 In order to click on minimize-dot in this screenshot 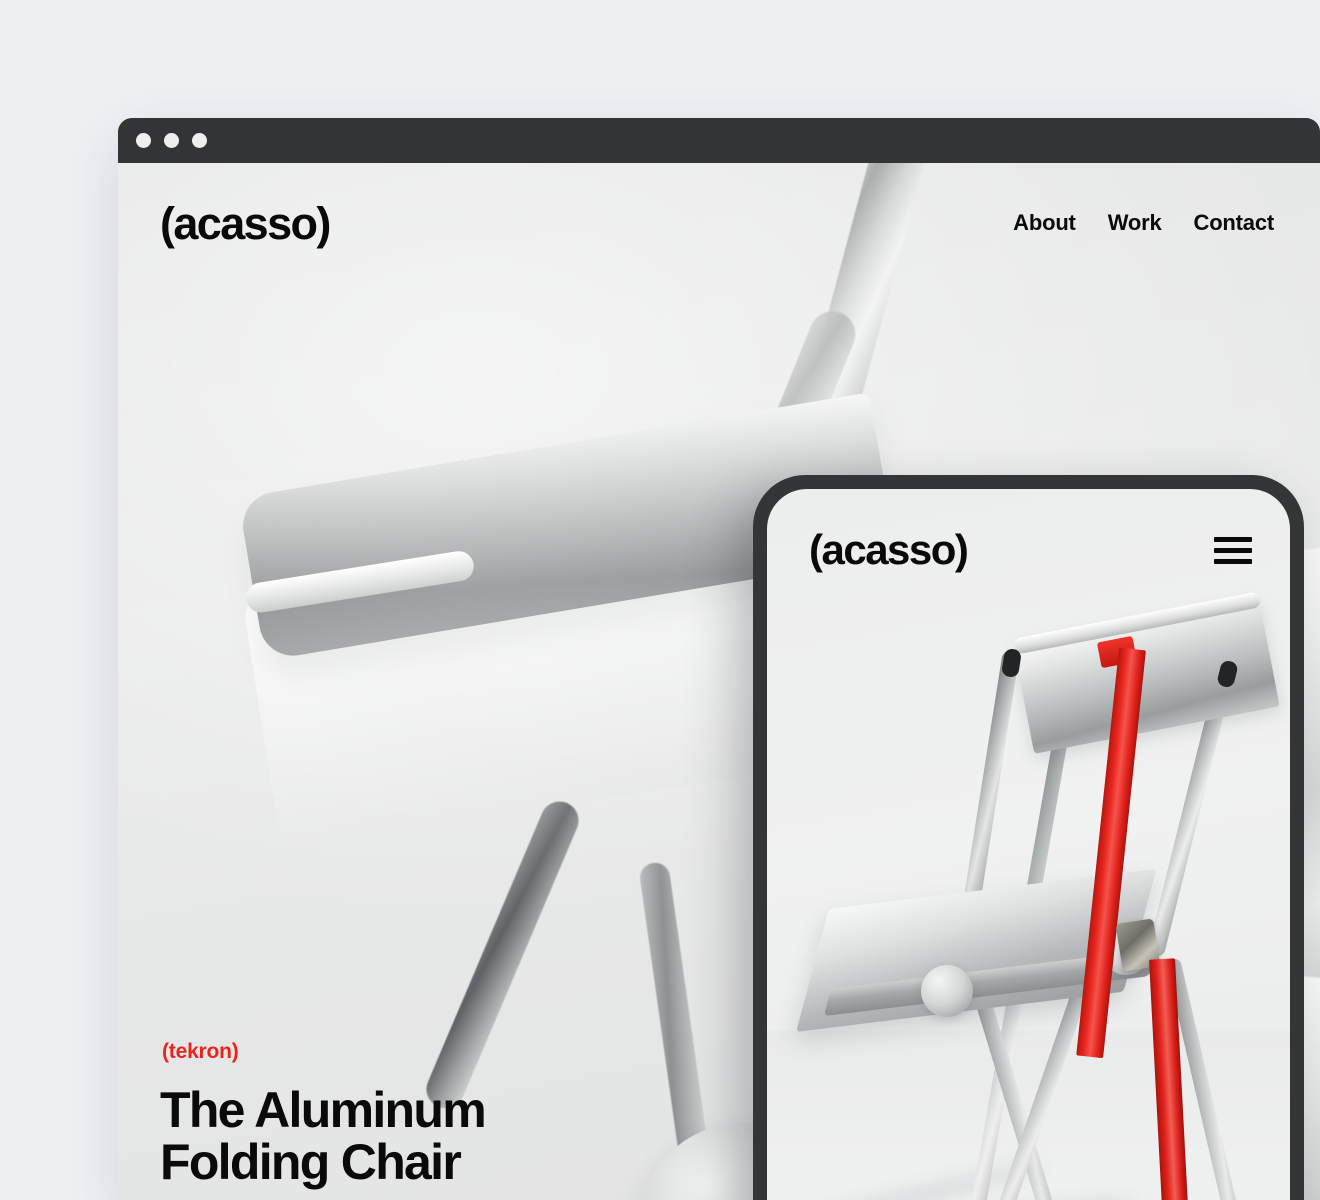, I will do `click(171, 140)`.